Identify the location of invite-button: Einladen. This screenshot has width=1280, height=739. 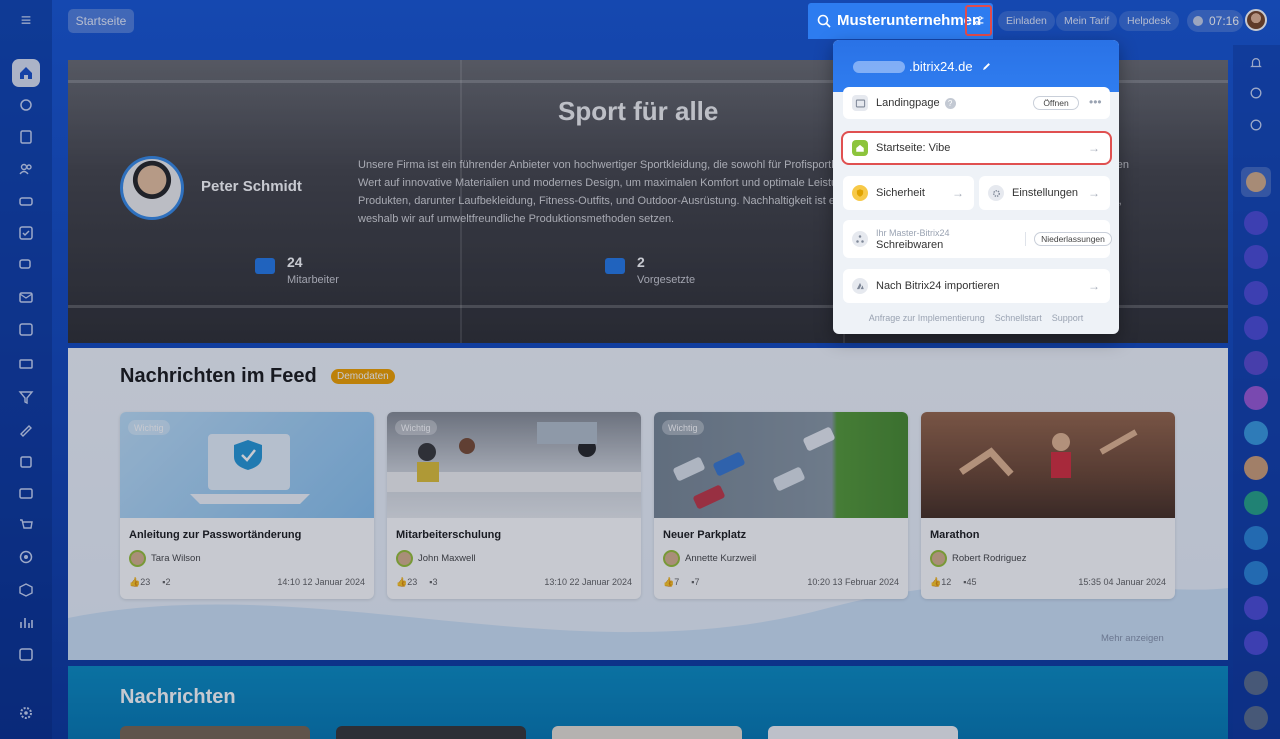
(1026, 21).